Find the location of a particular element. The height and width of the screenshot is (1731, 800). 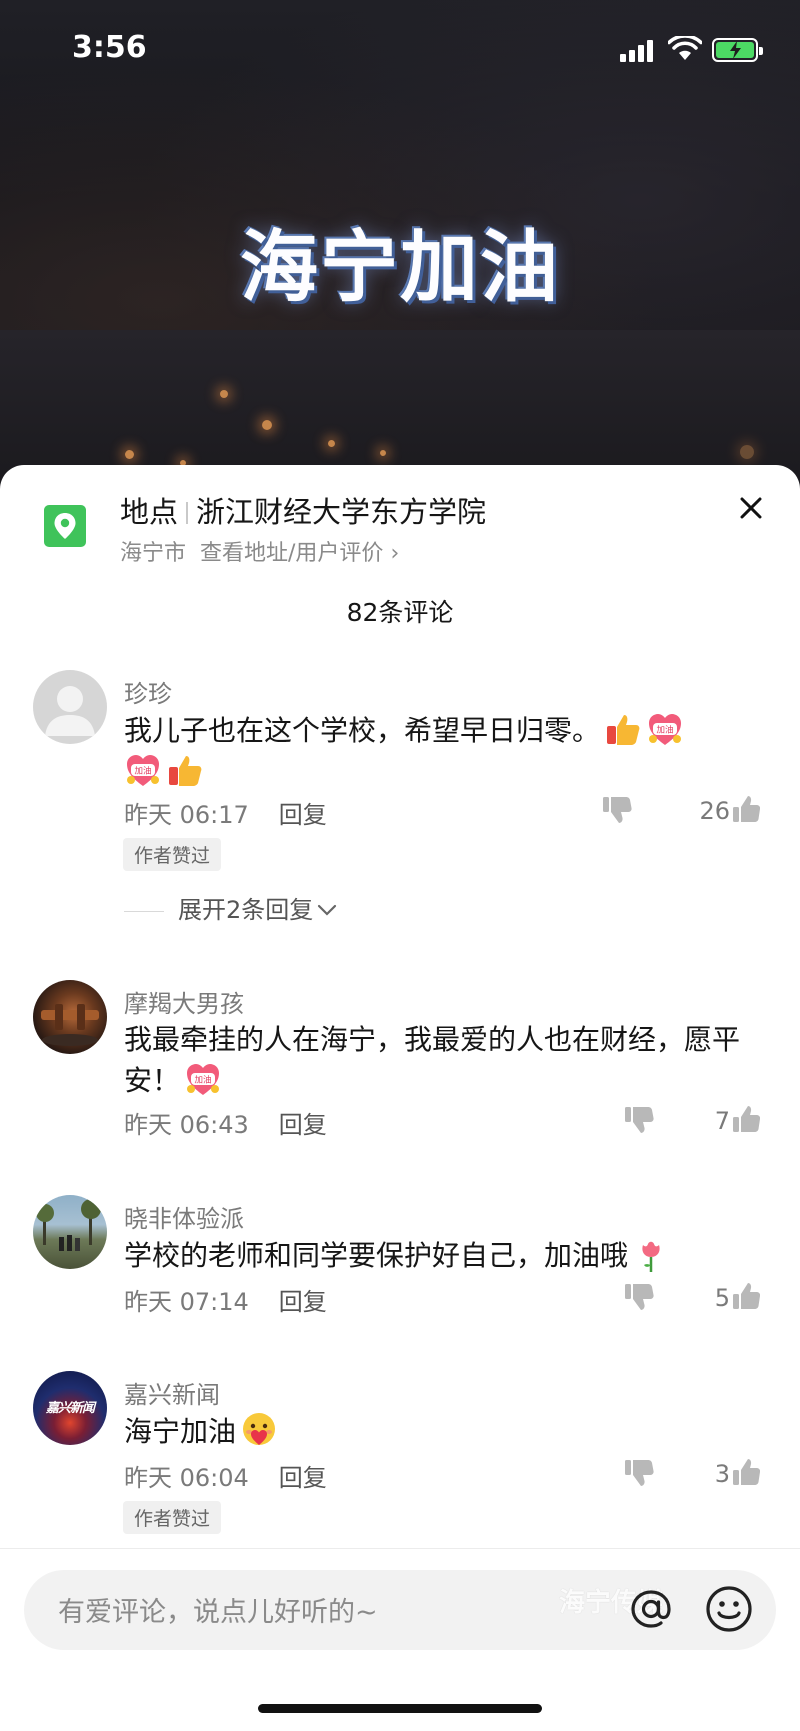

home-indicator is located at coordinates (400, 1708).